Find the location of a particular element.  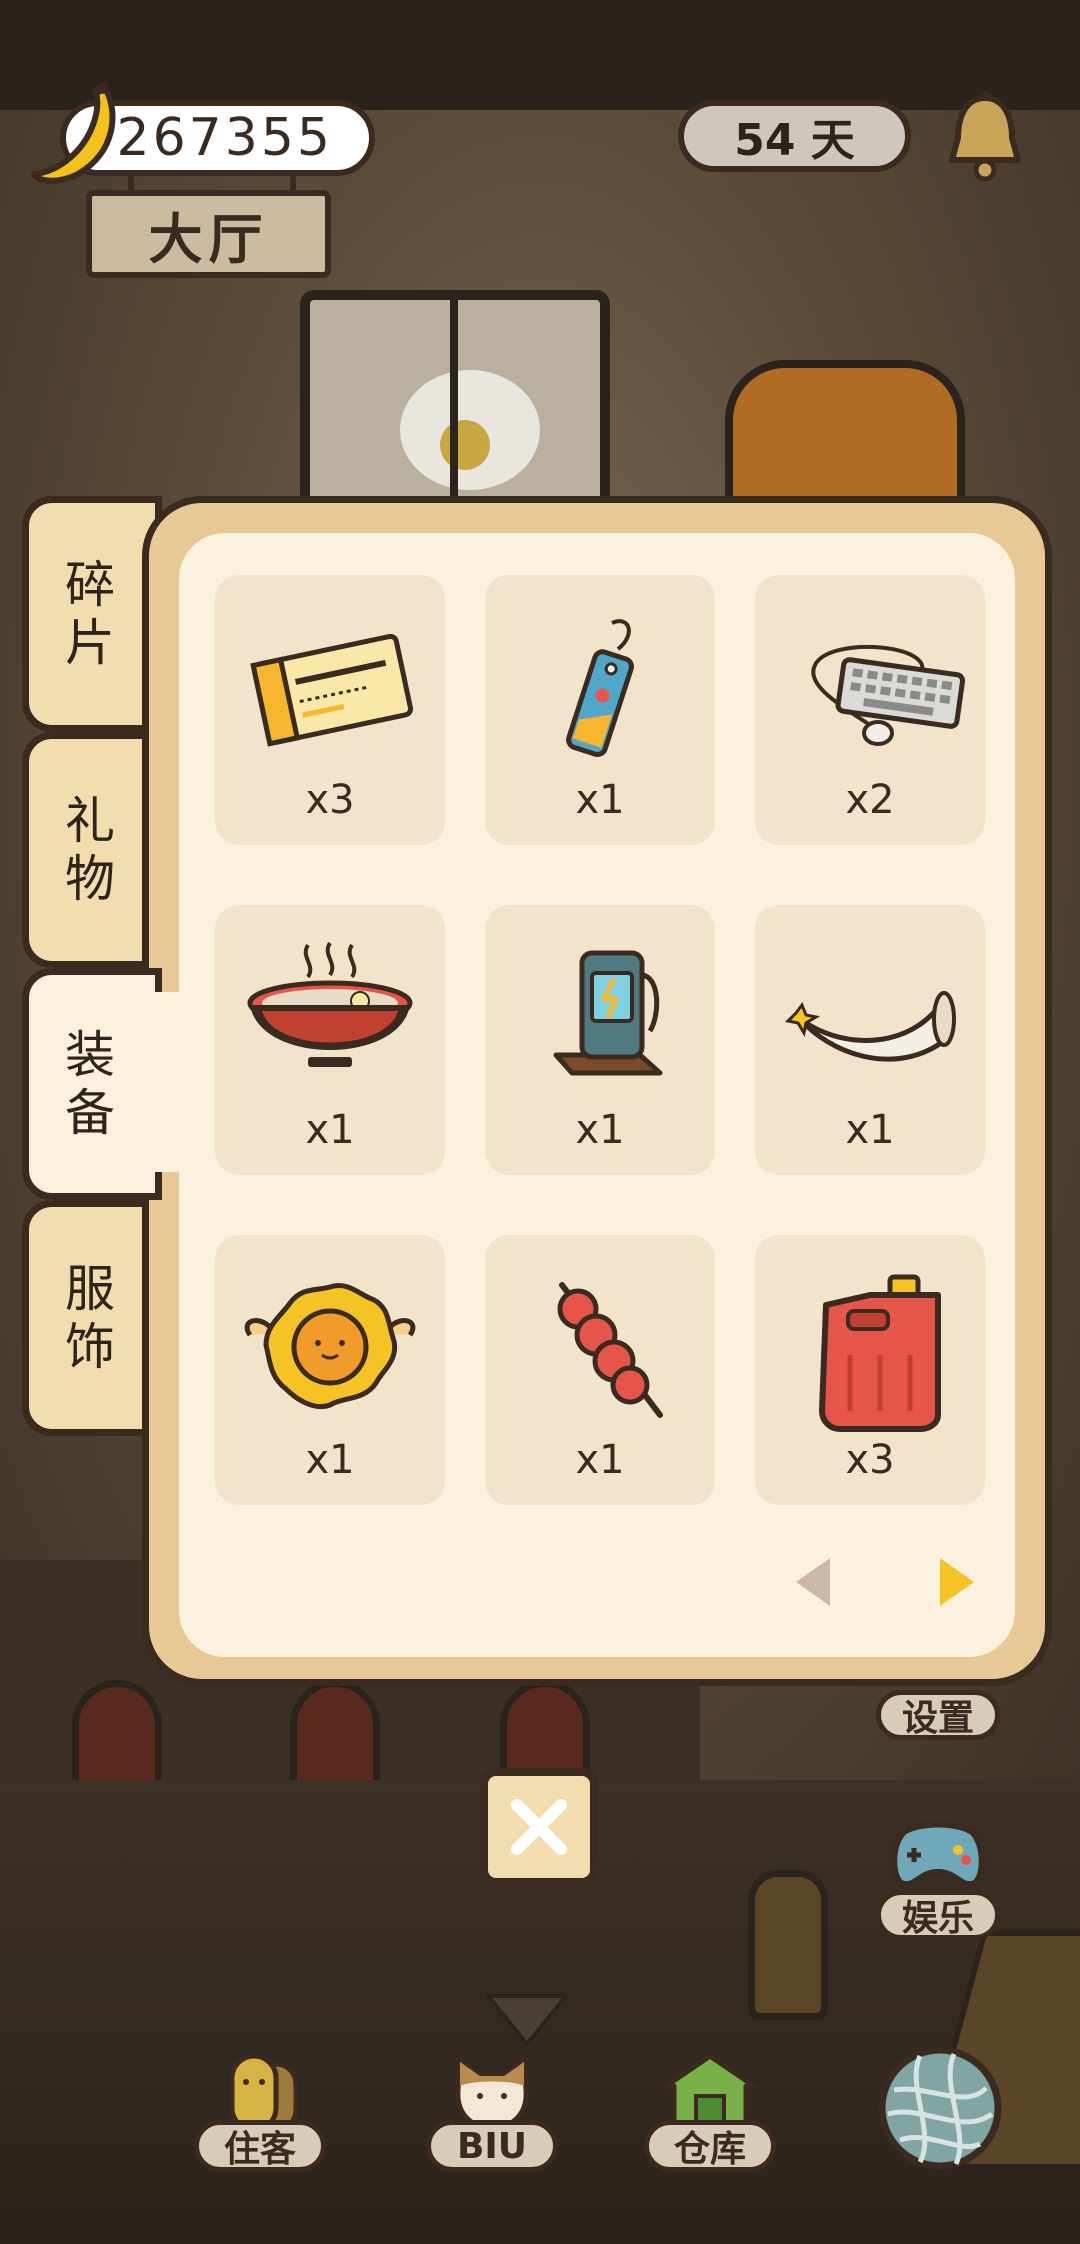

day-count-text: 54 天 is located at coordinates (794, 140).